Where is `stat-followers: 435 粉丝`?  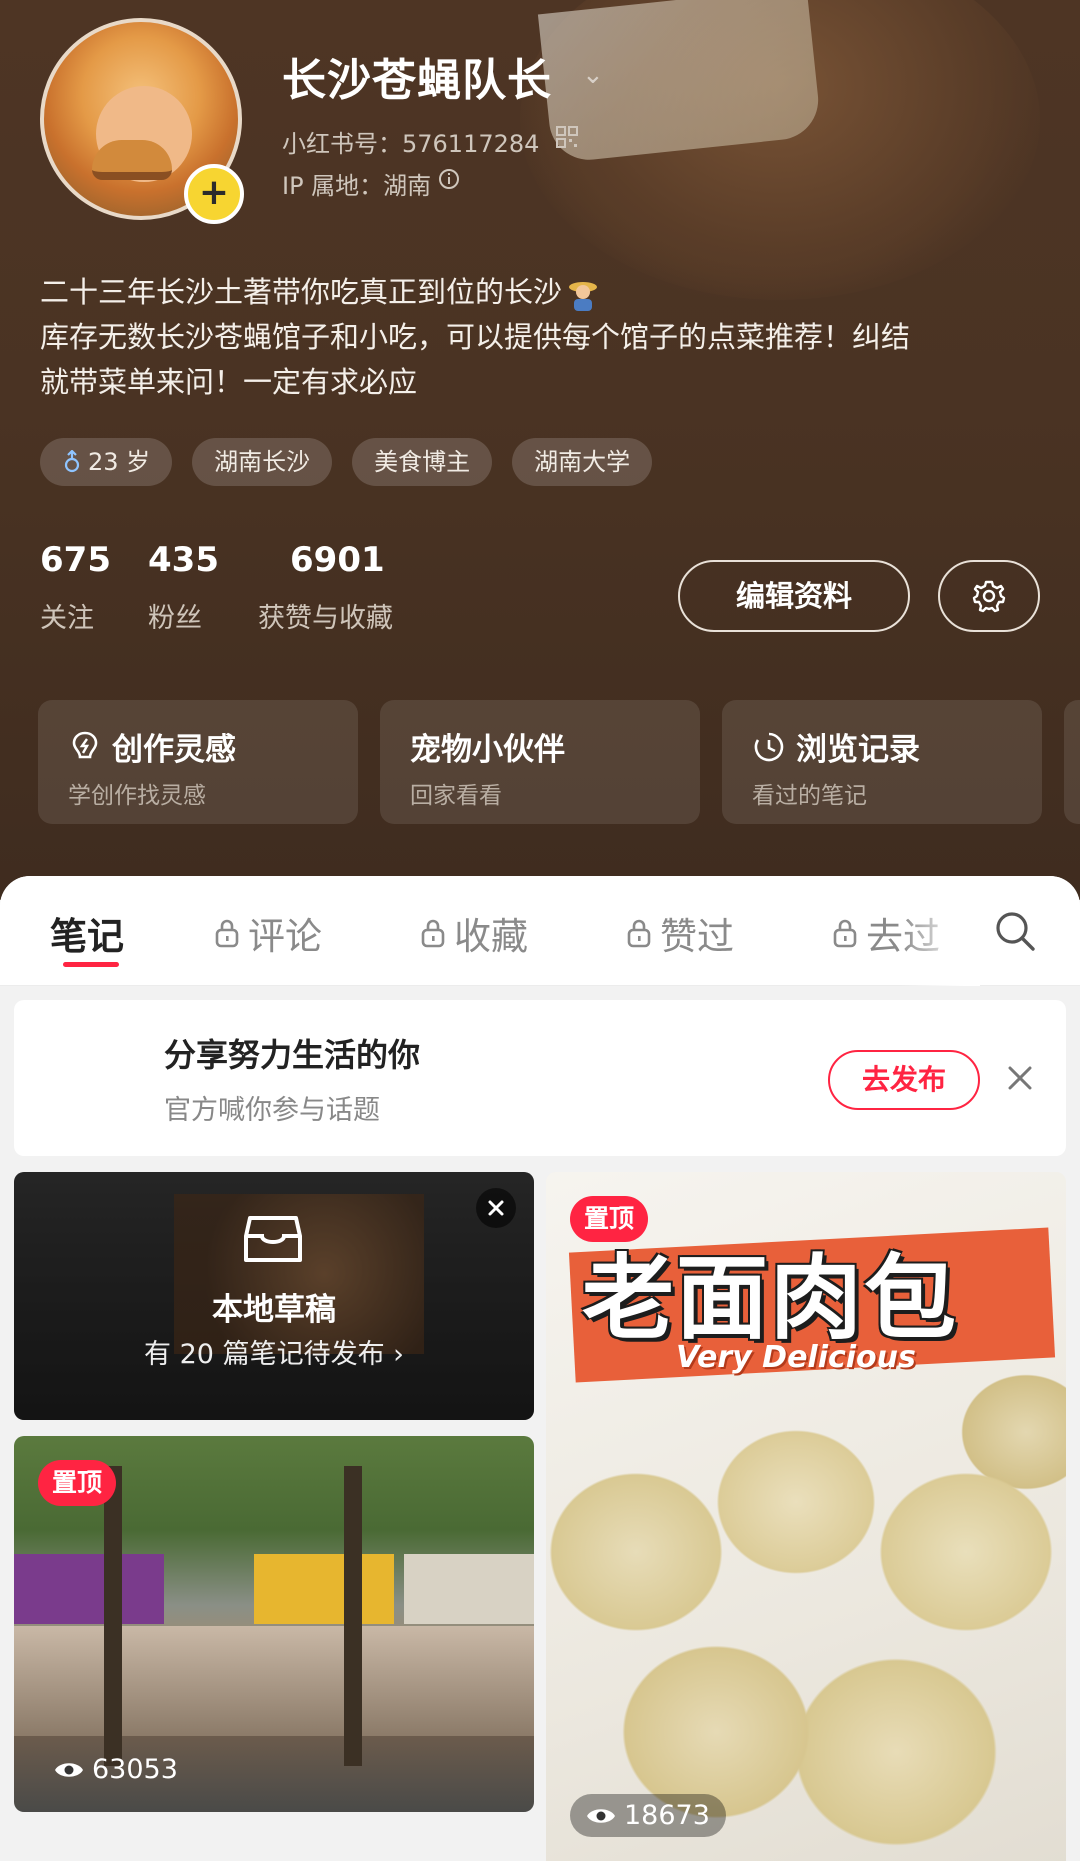 stat-followers: 435 粉丝 is located at coordinates (183, 587).